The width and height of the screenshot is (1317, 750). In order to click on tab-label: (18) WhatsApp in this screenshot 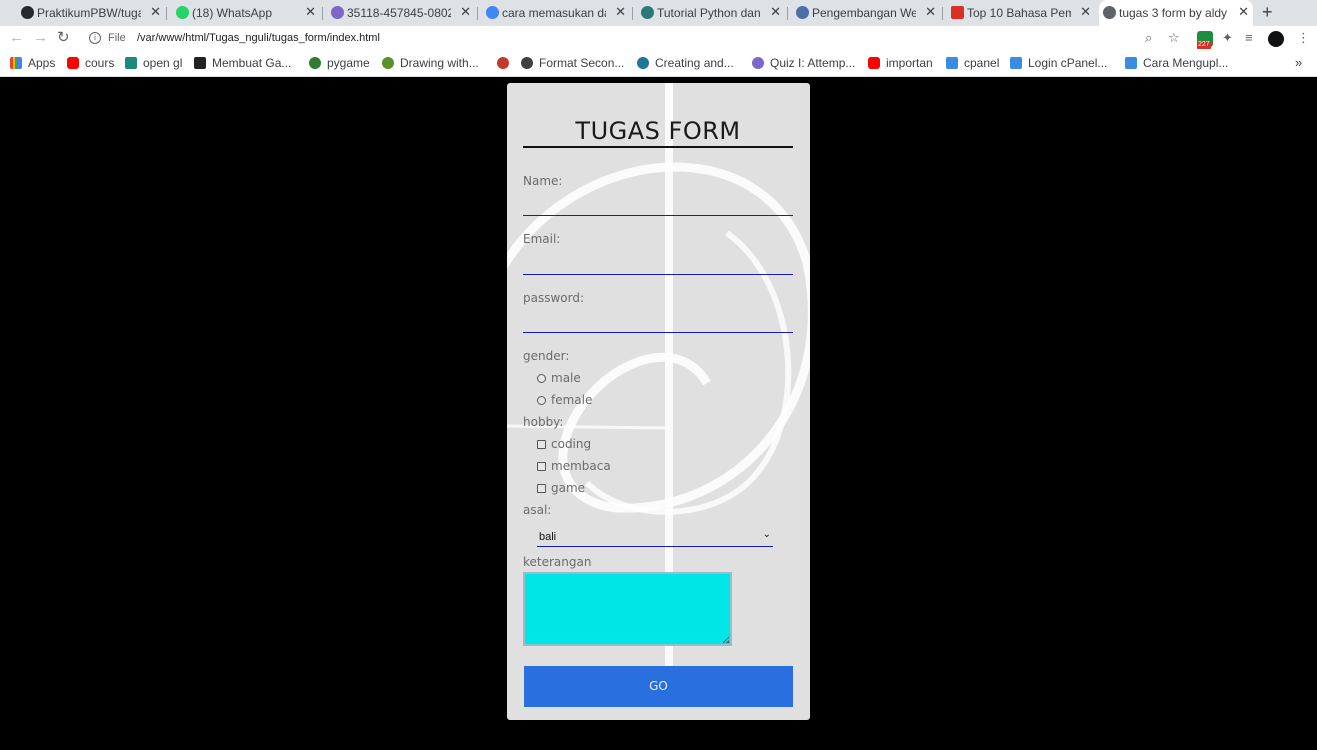, I will do `click(232, 13)`.